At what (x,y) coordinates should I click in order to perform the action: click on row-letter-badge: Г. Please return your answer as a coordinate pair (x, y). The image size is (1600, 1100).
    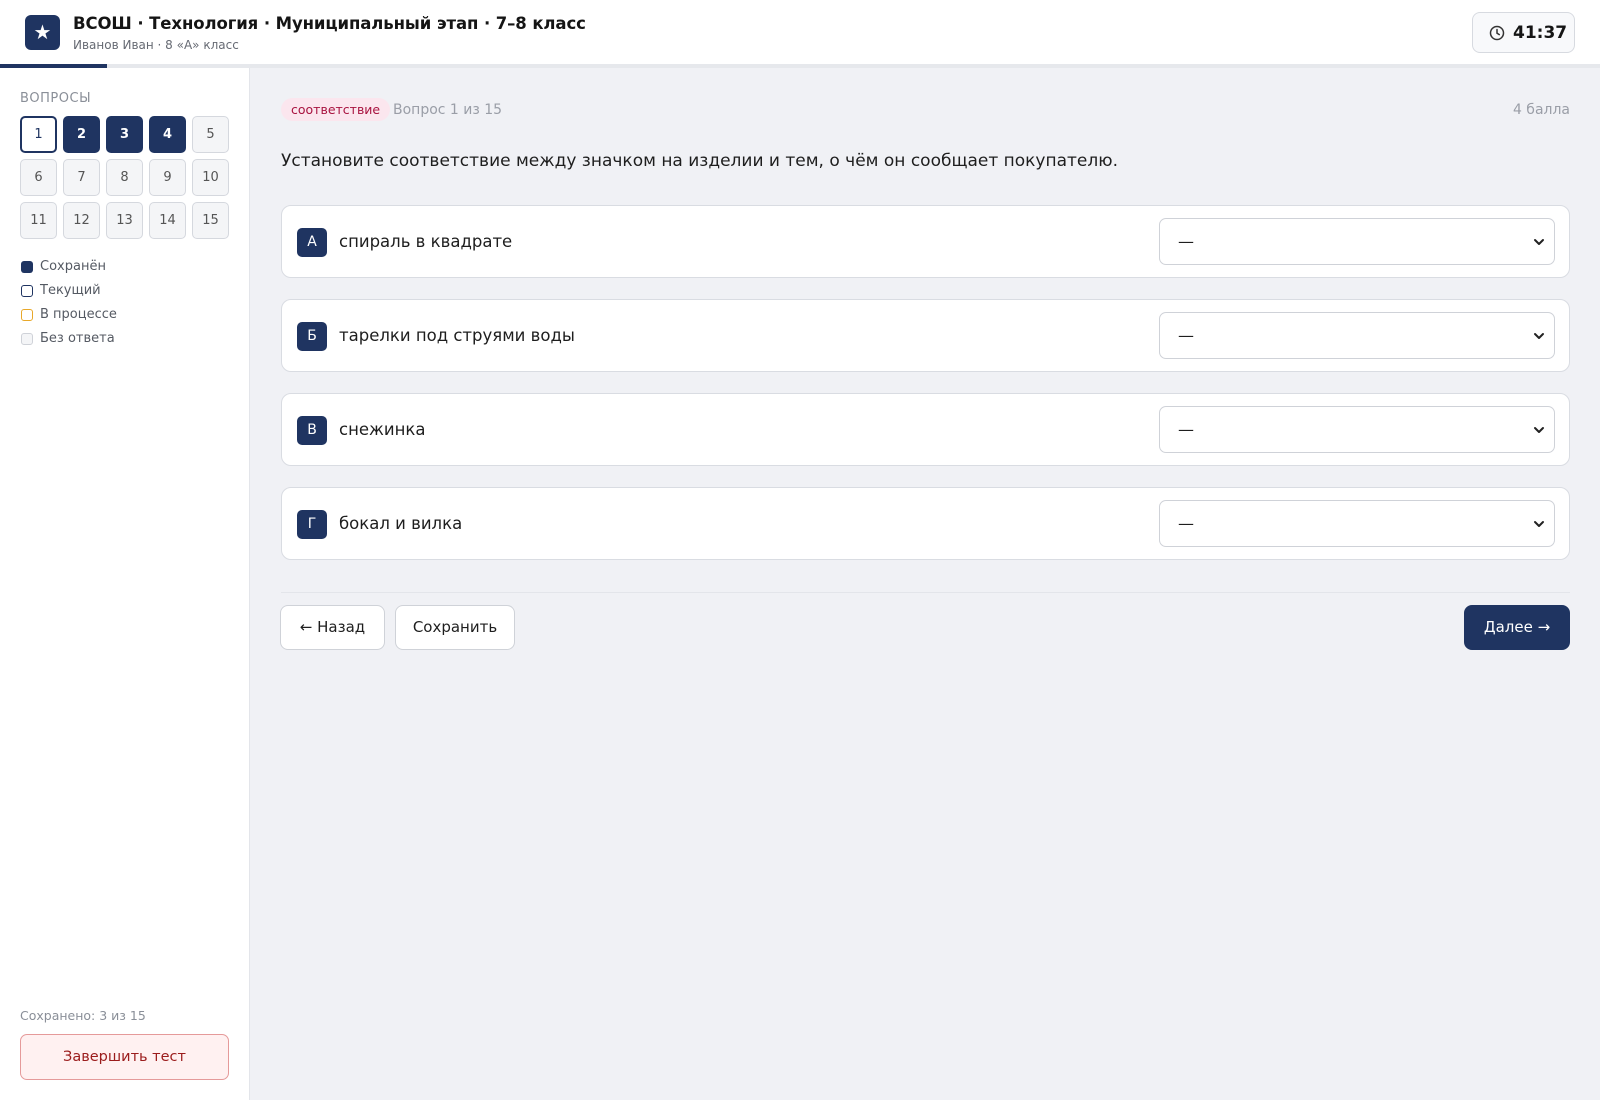
    Looking at the image, I should click on (312, 524).